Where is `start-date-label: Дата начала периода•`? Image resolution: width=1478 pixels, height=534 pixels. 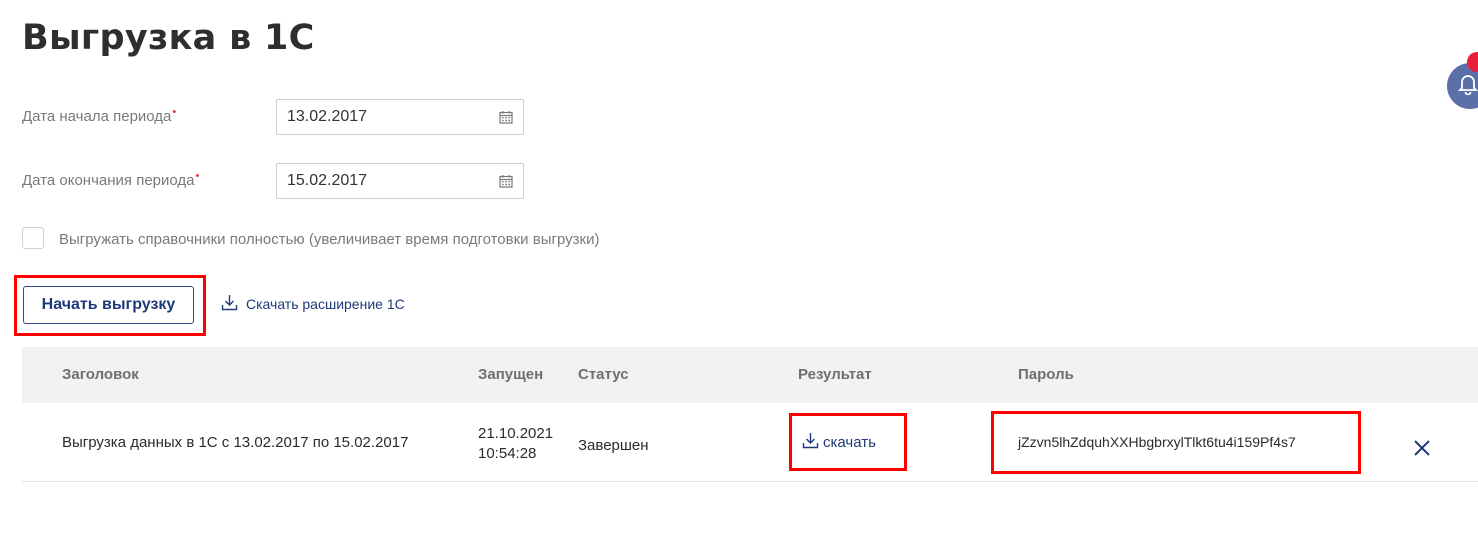 start-date-label: Дата начала периода• is located at coordinates (99, 115).